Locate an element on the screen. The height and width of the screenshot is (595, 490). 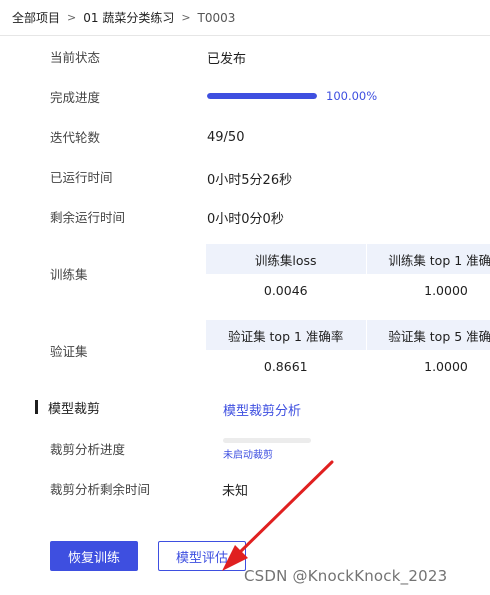
annotation-arrow-icon is located at coordinates (278, 515).